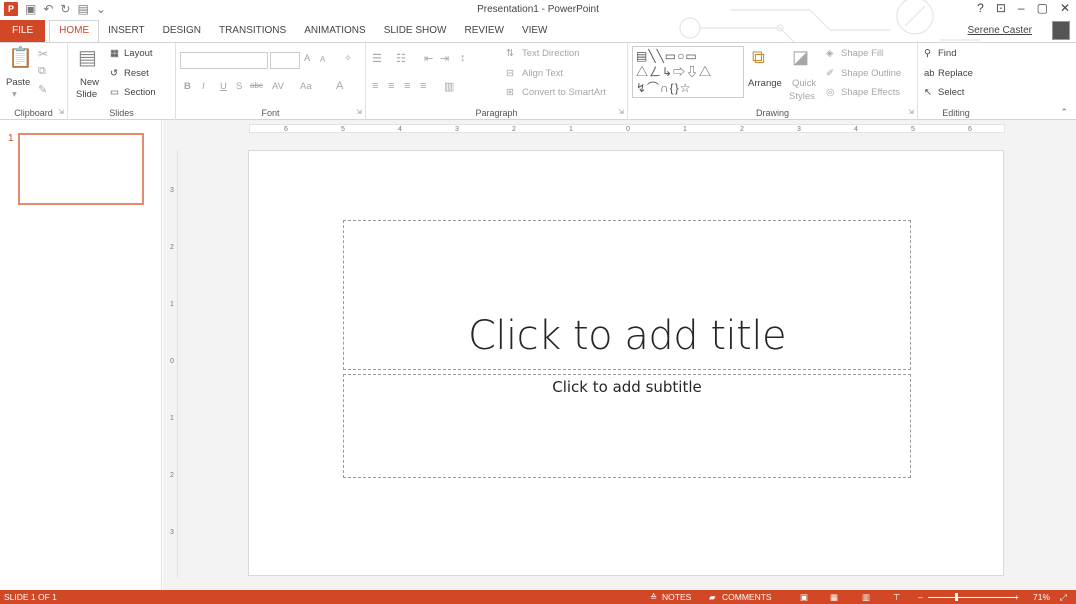 This screenshot has height=604, width=1076. Describe the element at coordinates (688, 72) in the screenshot. I see `shapes-gallery: ▤╲╲▭○▭ △ㄥ↳⇨⇩△ ↯⌒∩{}☆` at that location.